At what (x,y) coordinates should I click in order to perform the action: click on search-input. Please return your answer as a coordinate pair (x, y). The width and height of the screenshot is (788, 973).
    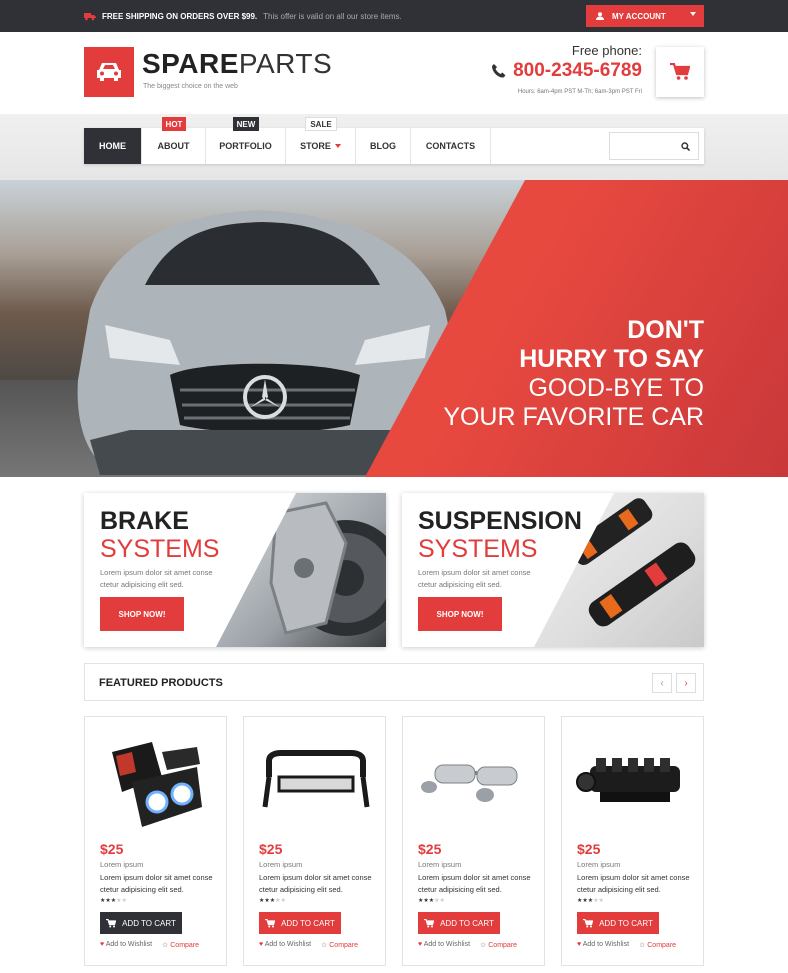
    Looking at the image, I should click on (654, 146).